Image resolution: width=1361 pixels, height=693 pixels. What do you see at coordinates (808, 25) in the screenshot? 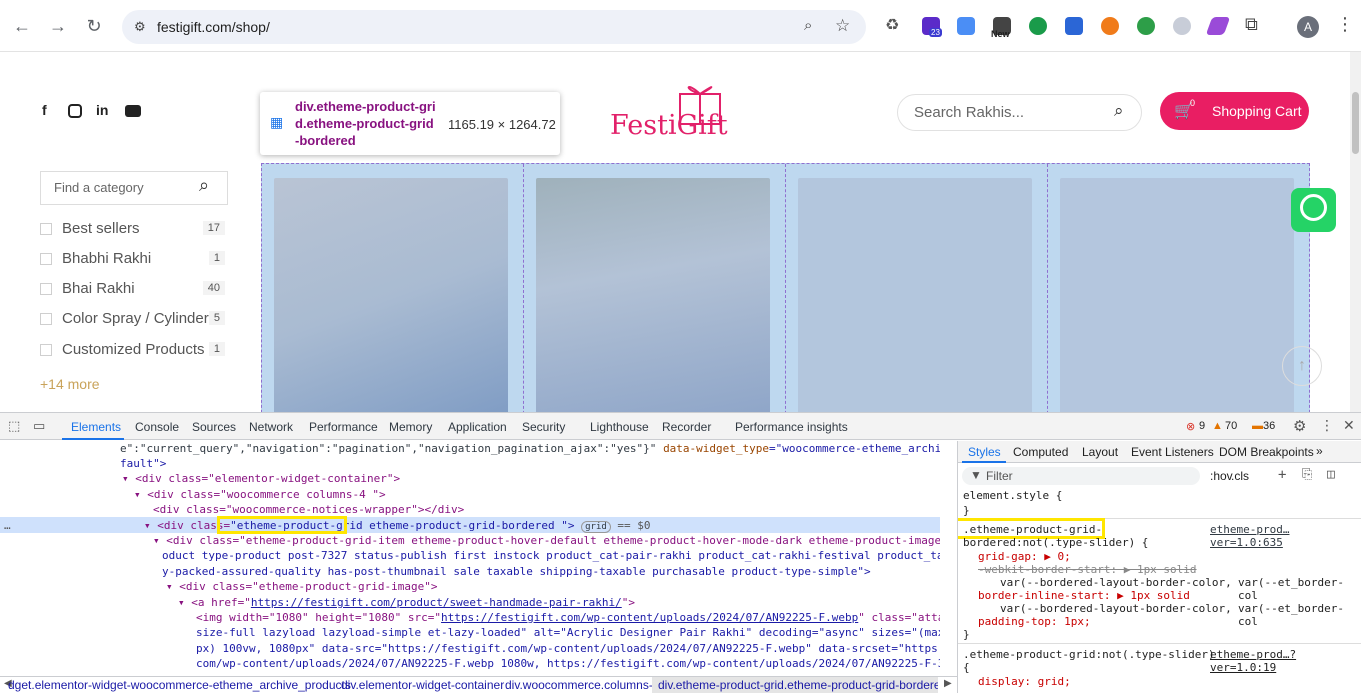
I see `zoom-icon: ⌕` at bounding box center [808, 25].